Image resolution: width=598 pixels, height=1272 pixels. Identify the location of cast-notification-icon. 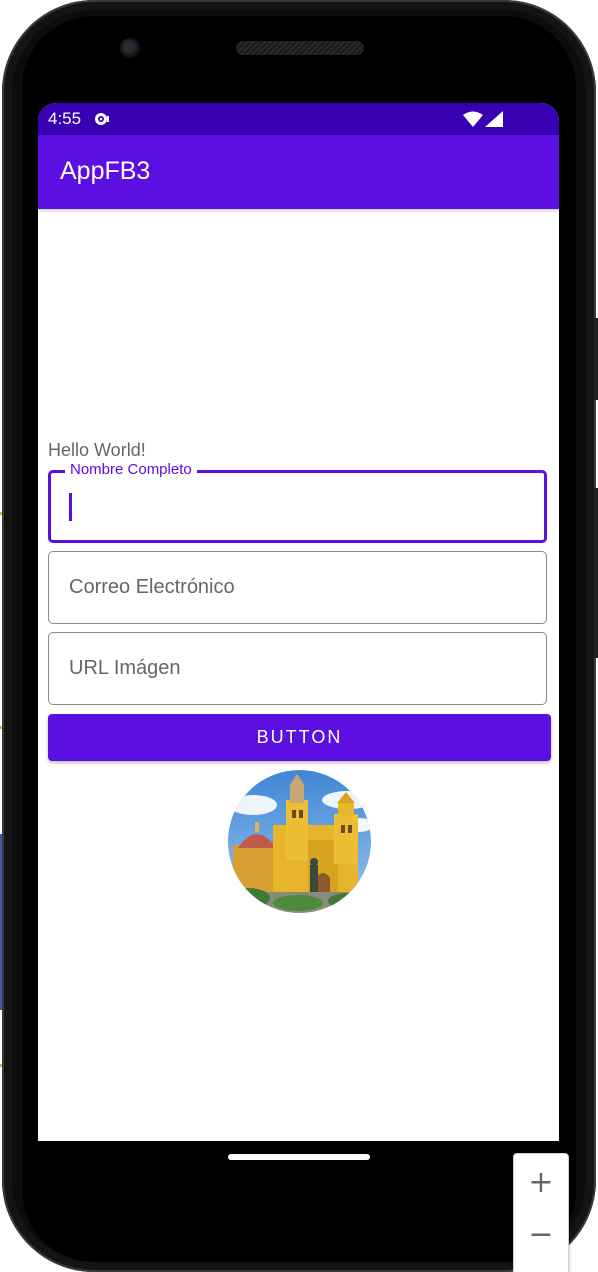
(102, 119).